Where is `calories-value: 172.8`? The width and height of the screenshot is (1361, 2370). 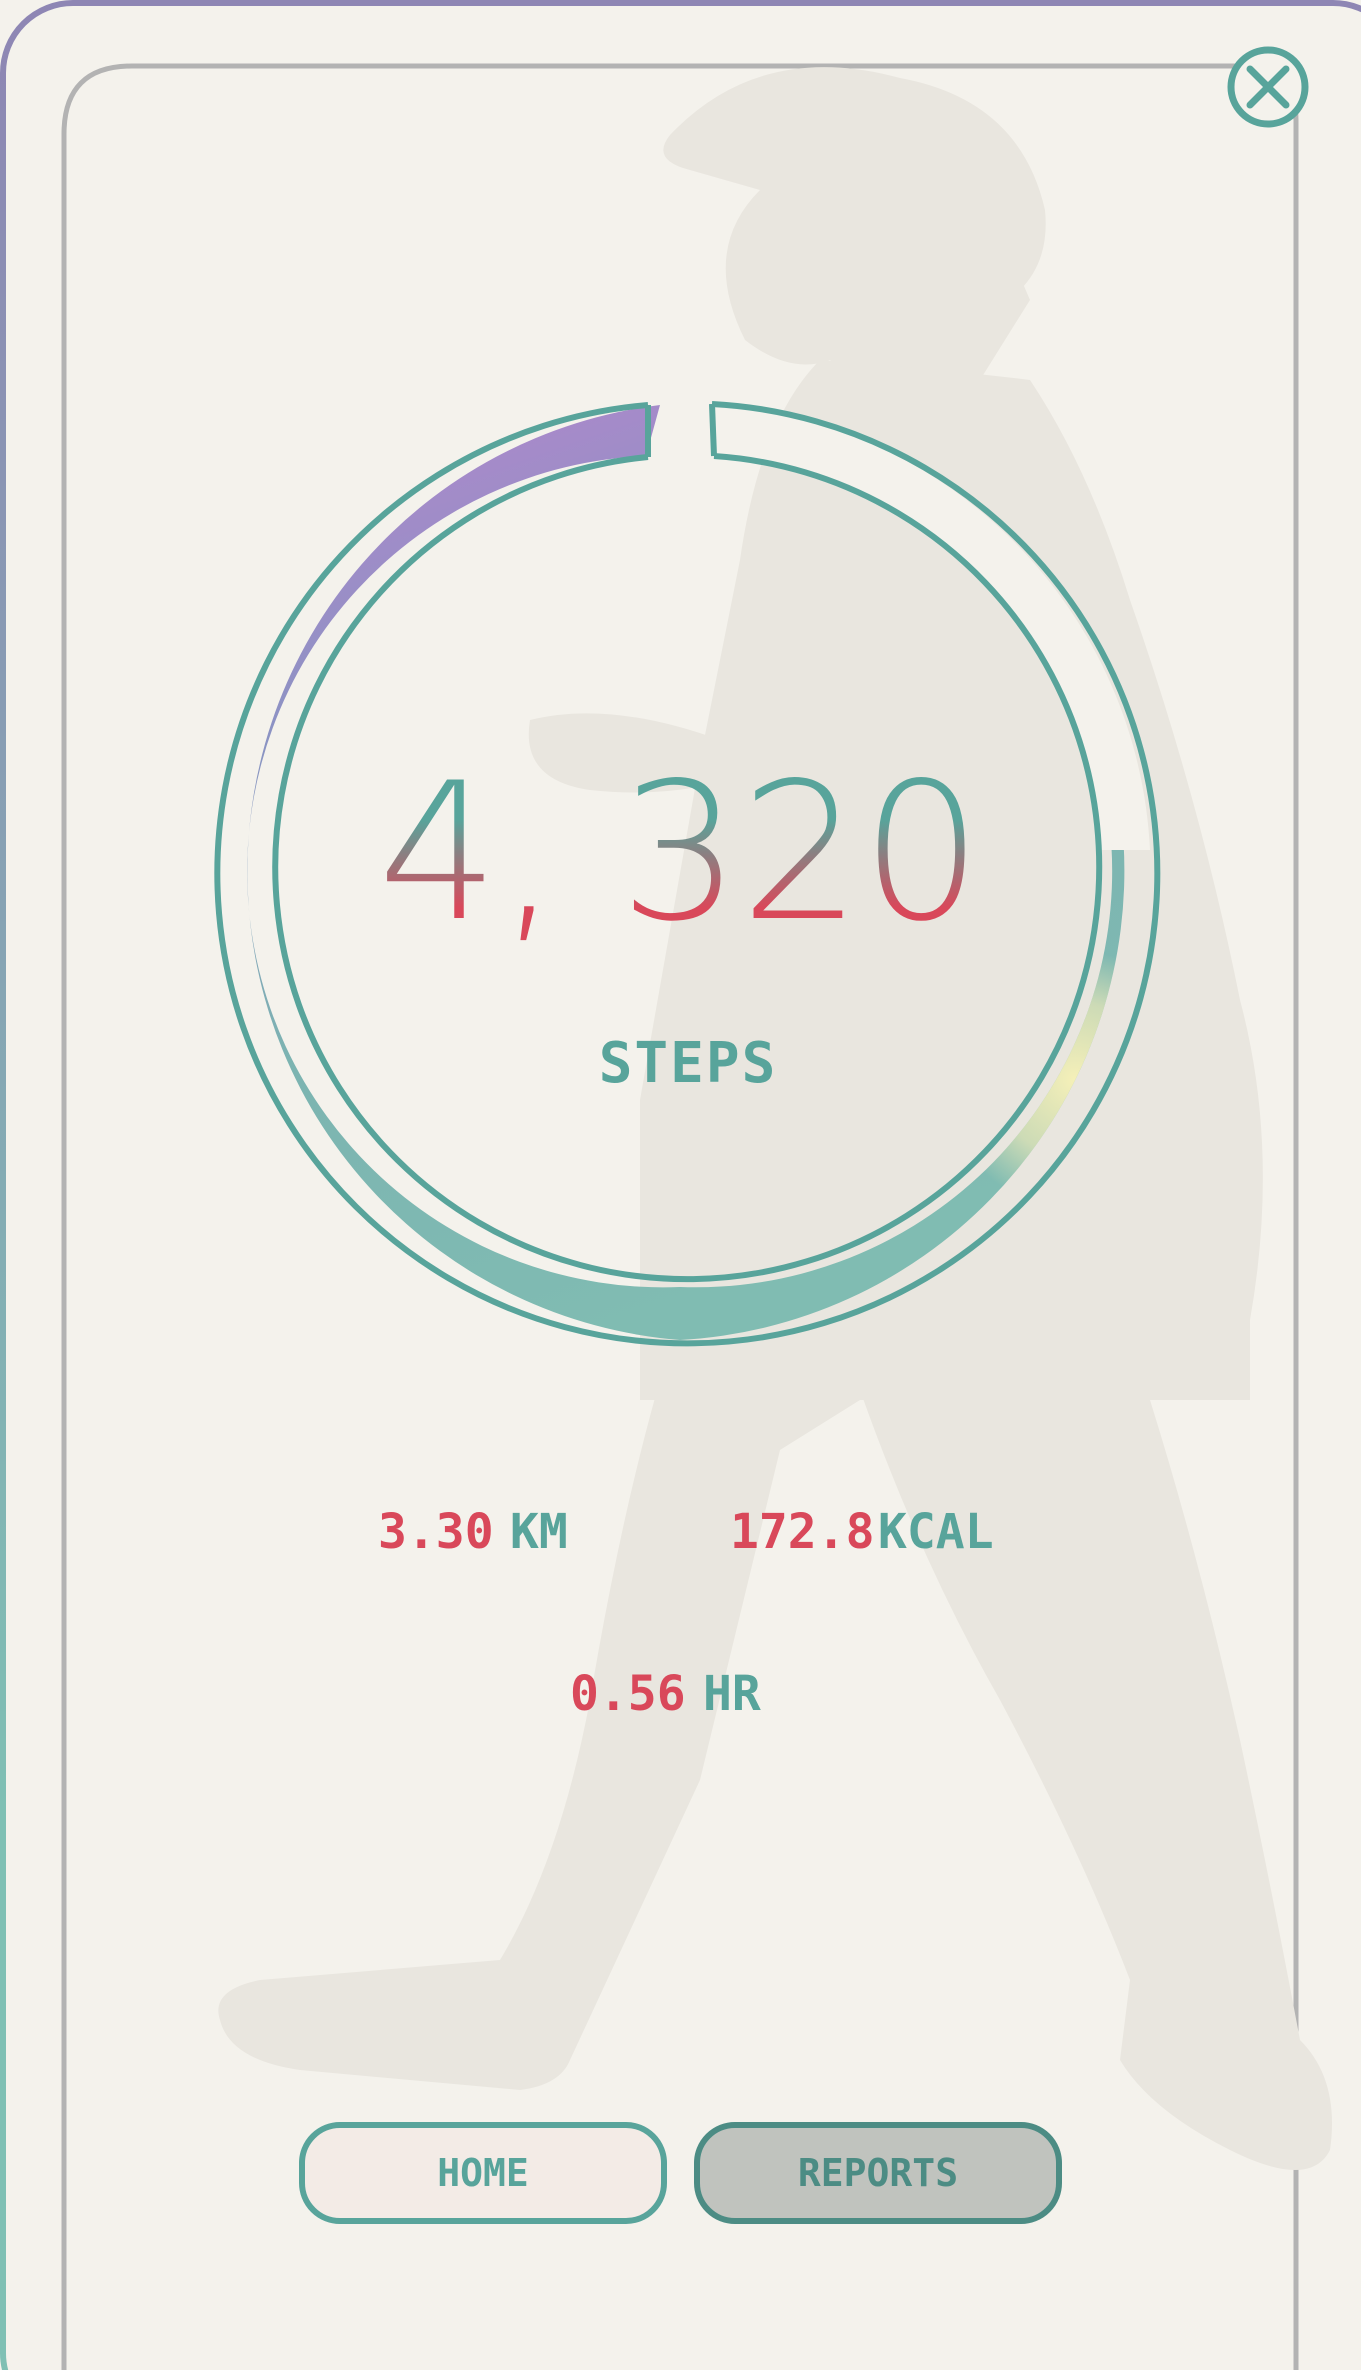 calories-value: 172.8 is located at coordinates (802, 1532).